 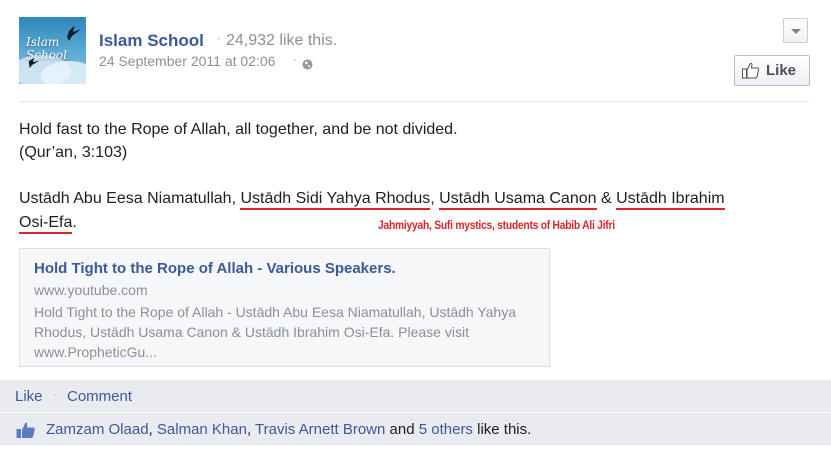 I want to click on avatar-logo-line: School, so click(x=46, y=55).